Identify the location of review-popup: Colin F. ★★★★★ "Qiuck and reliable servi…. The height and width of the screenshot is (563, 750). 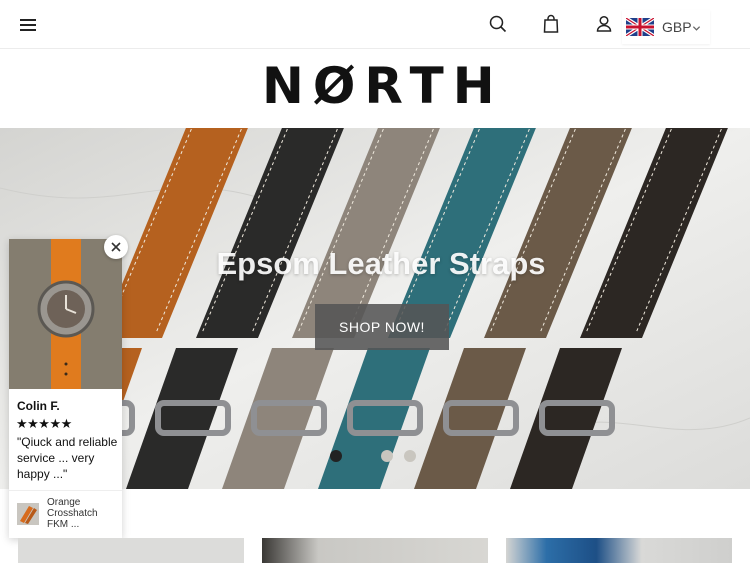
(65, 388).